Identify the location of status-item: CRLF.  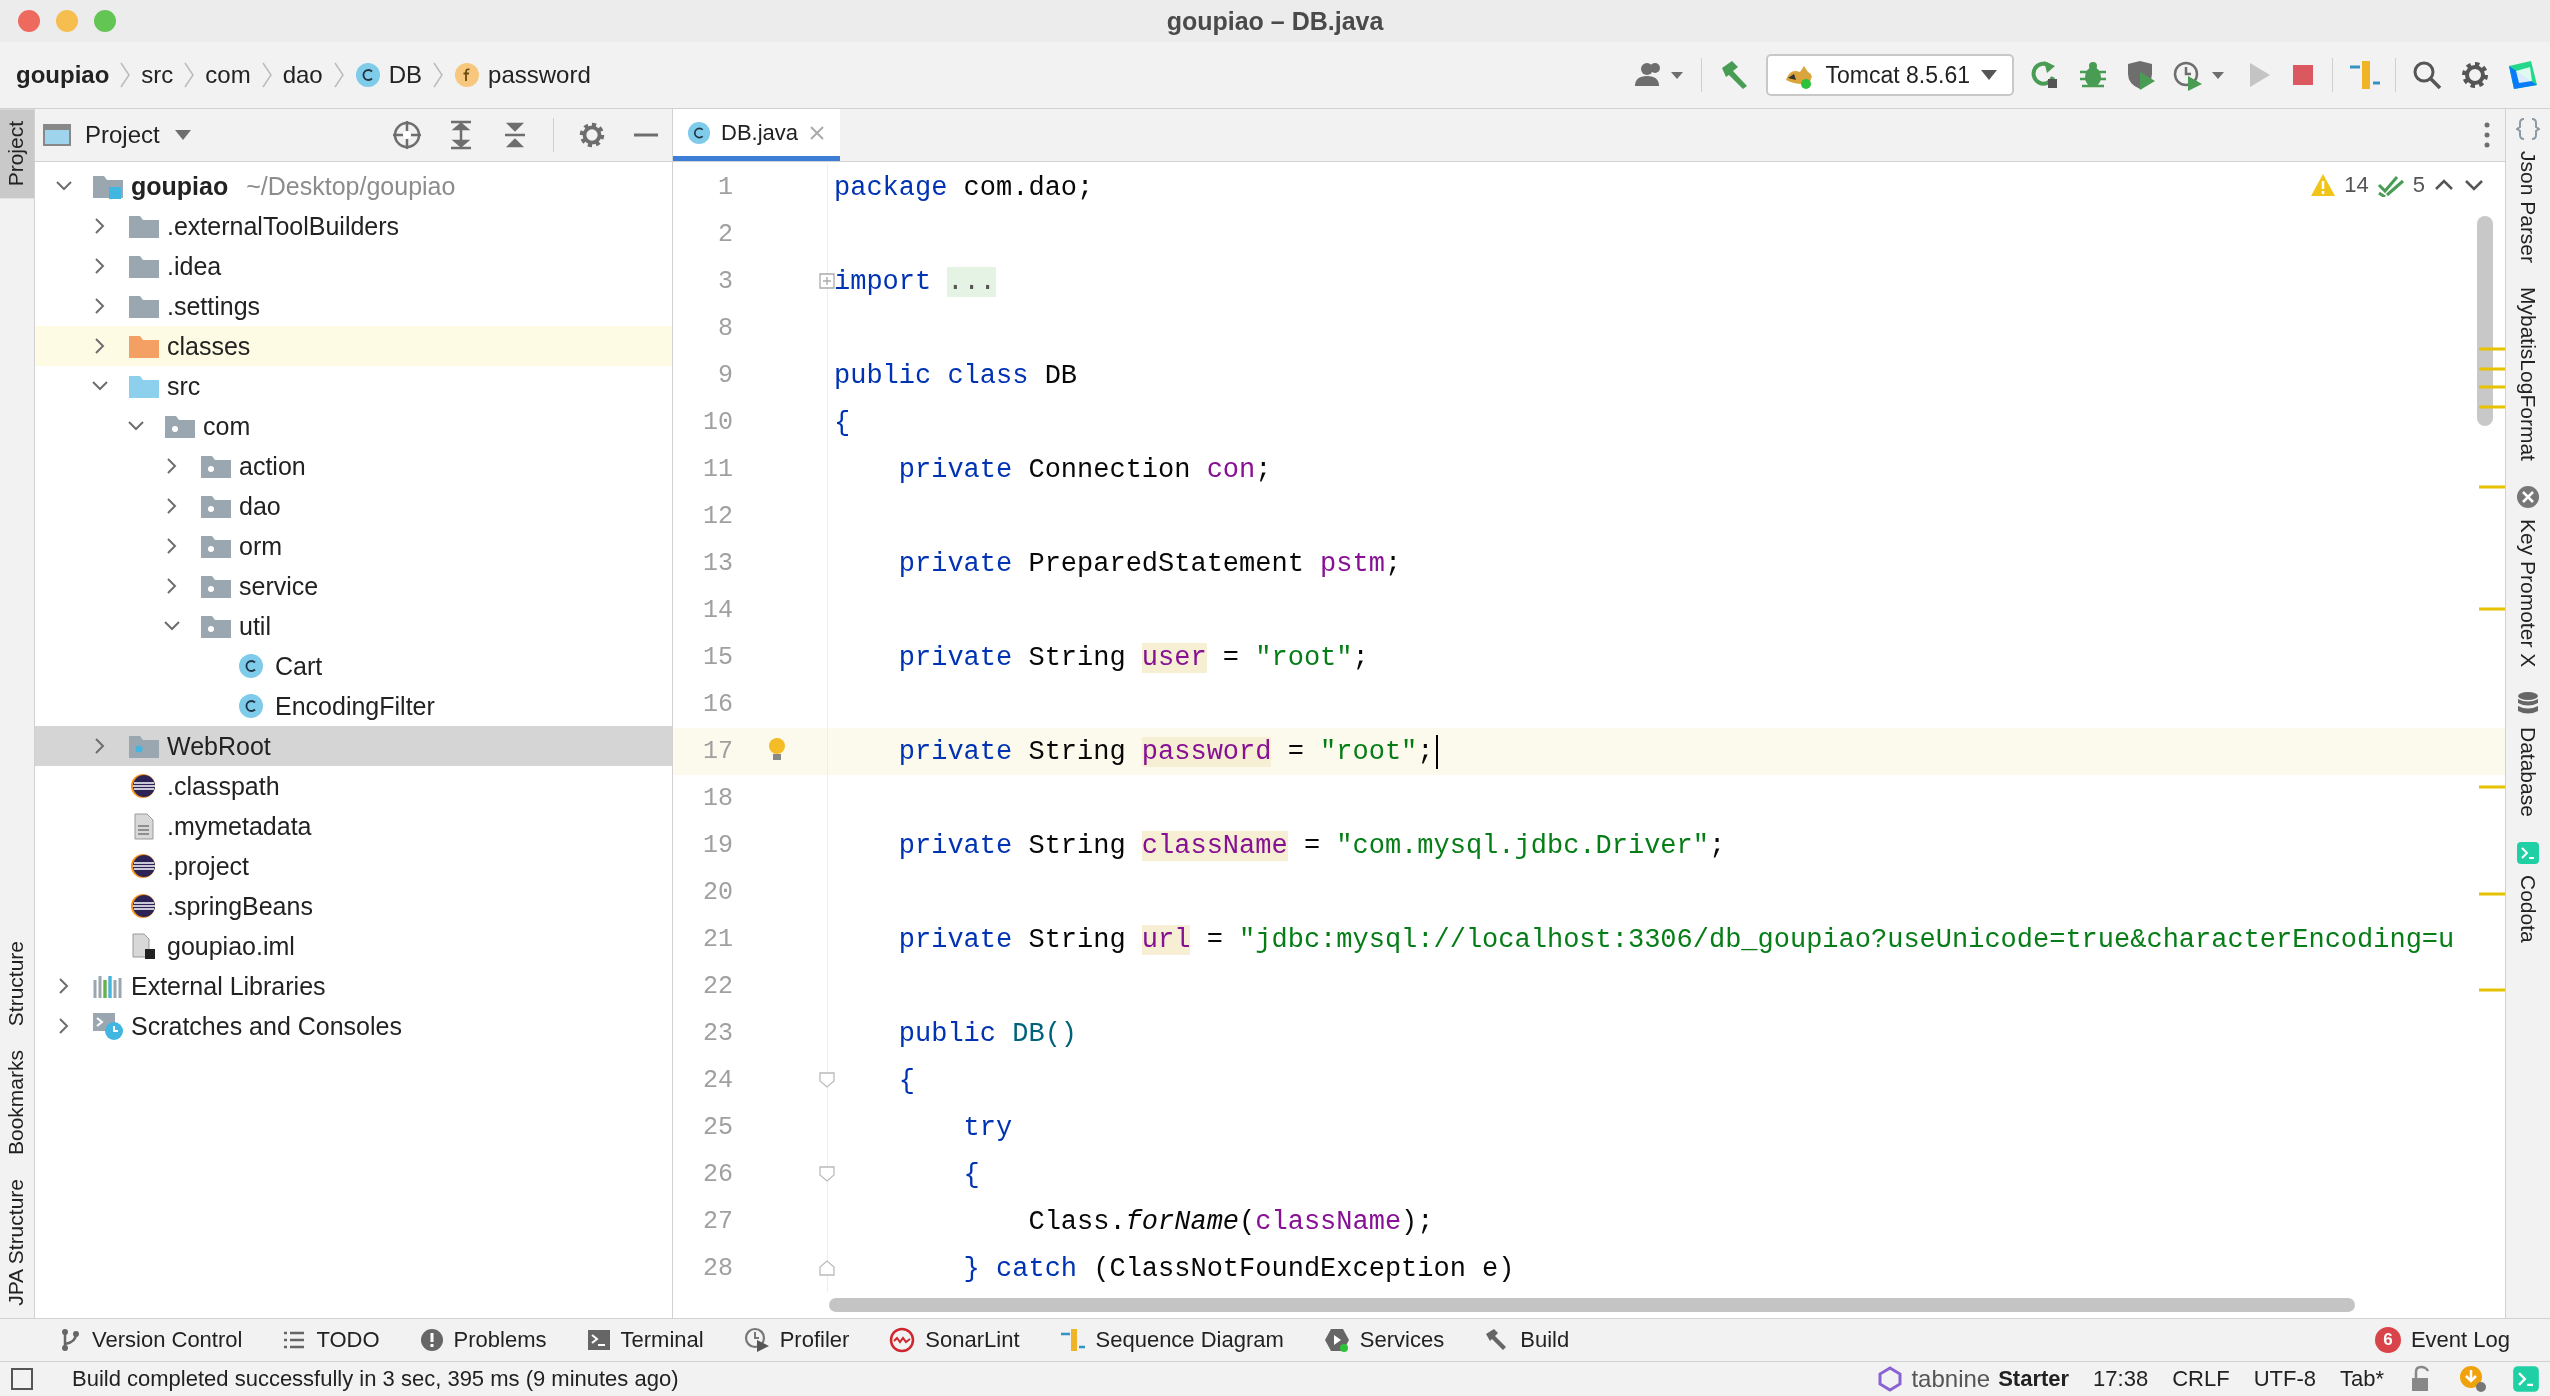
(2201, 1379).